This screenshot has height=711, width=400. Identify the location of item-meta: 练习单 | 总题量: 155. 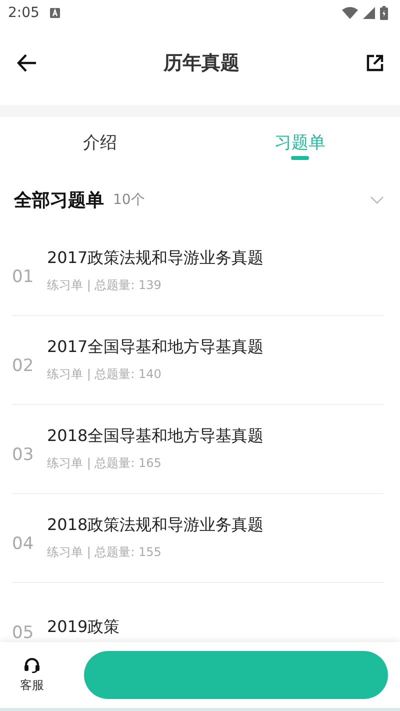
(104, 552).